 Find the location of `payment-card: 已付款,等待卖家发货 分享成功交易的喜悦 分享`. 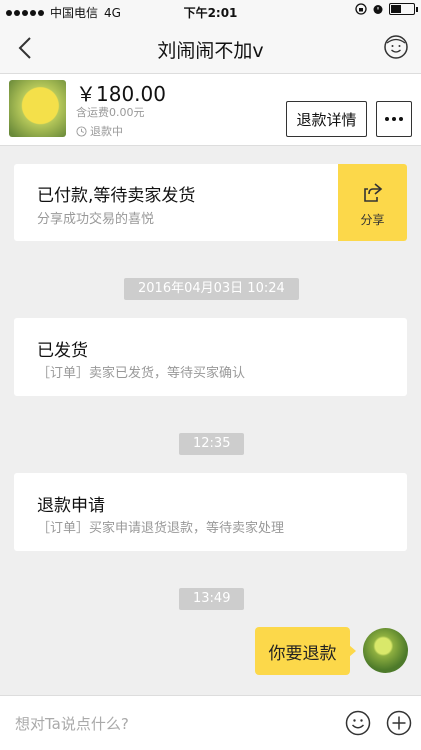

payment-card: 已付款,等待卖家发货 分享成功交易的喜悦 分享 is located at coordinates (210, 202).